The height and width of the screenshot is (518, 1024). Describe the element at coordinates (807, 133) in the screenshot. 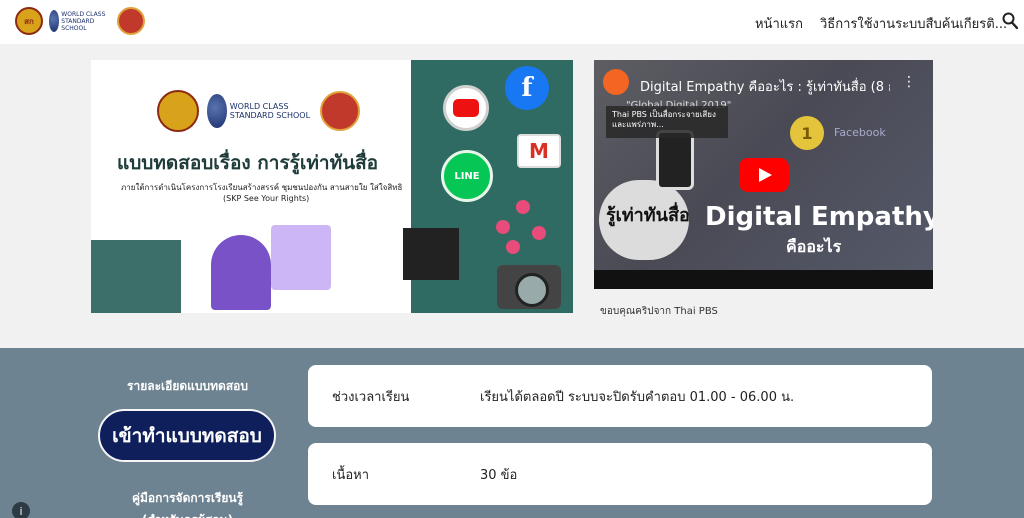

I see `medal-icon: 1` at that location.